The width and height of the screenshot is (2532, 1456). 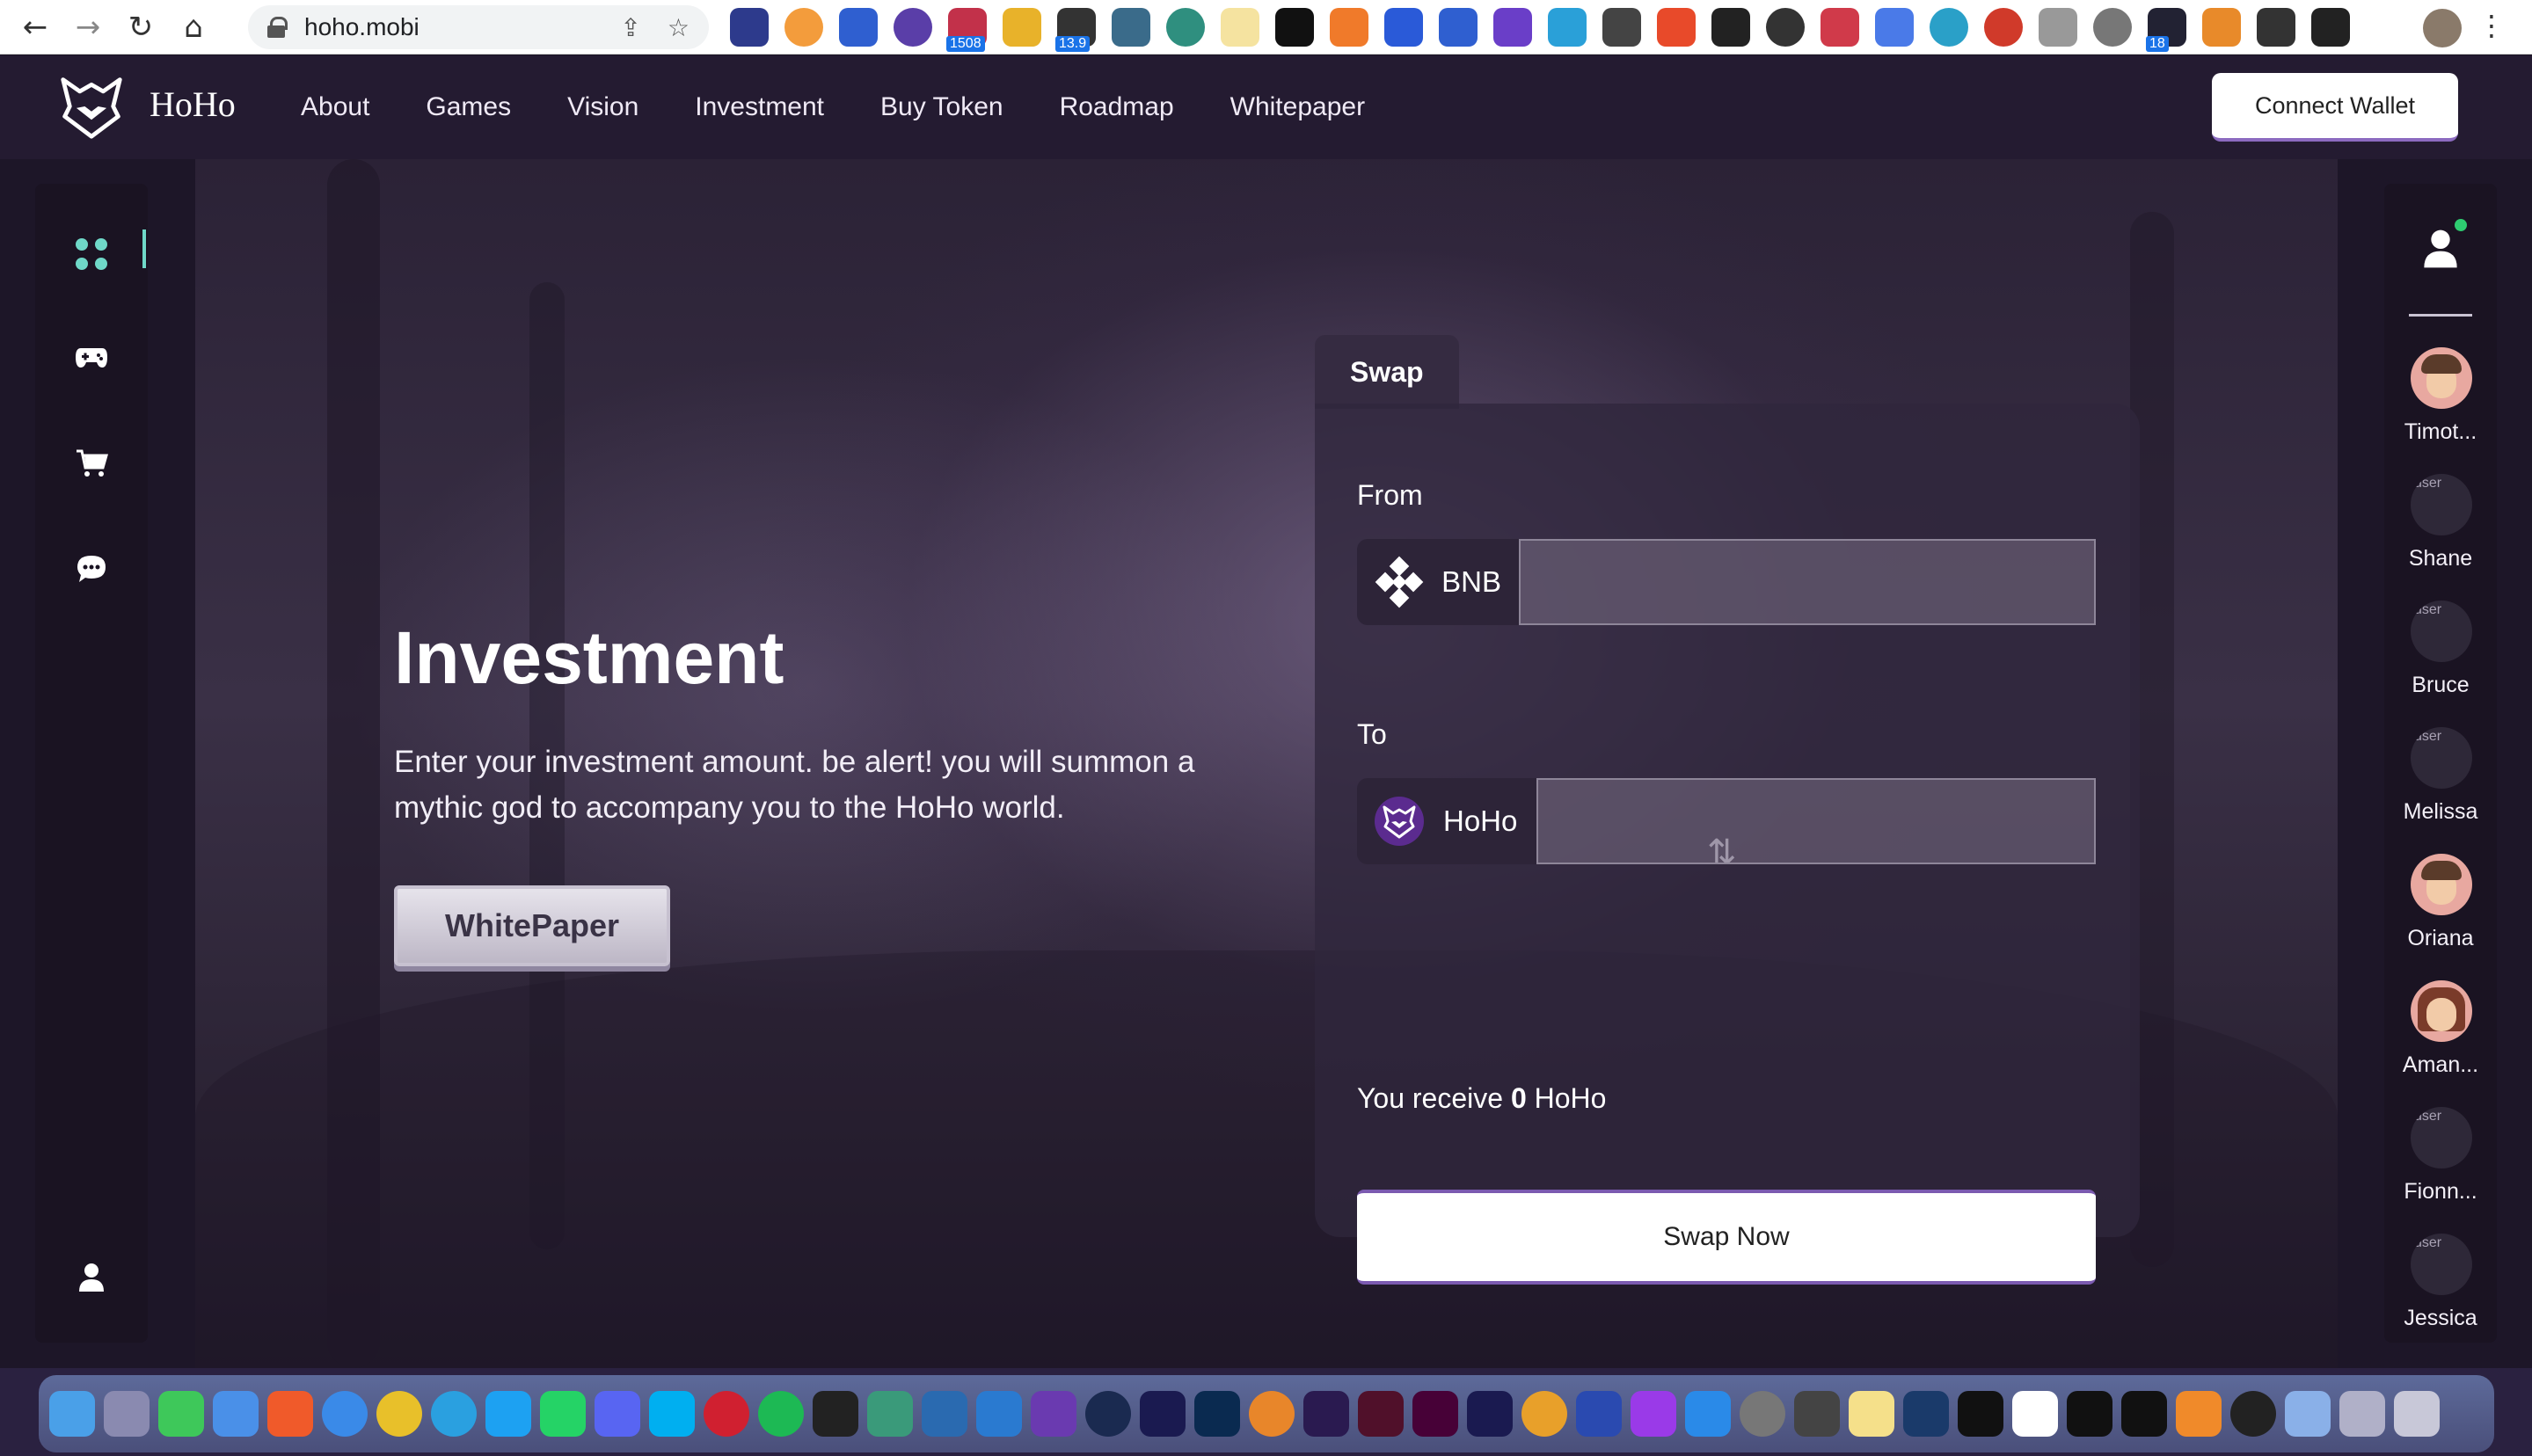 What do you see at coordinates (630, 27) in the screenshot?
I see `share-icon: ⇪` at bounding box center [630, 27].